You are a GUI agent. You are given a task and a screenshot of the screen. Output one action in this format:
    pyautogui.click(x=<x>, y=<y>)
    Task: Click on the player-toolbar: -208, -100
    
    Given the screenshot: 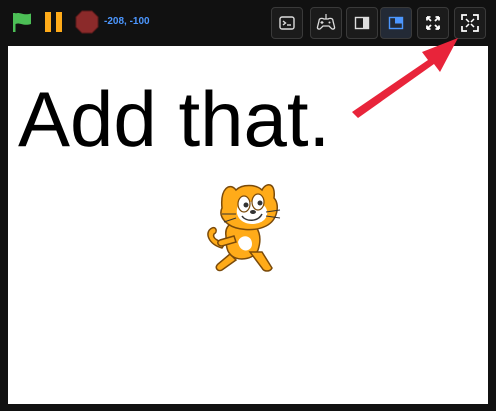 What is the action you would take?
    pyautogui.click(x=248, y=22)
    